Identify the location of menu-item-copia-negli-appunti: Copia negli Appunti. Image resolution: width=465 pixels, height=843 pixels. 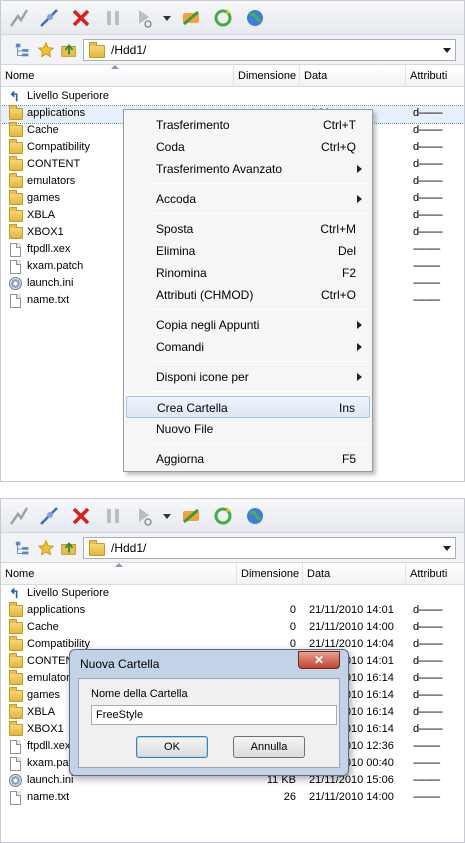
(248, 325).